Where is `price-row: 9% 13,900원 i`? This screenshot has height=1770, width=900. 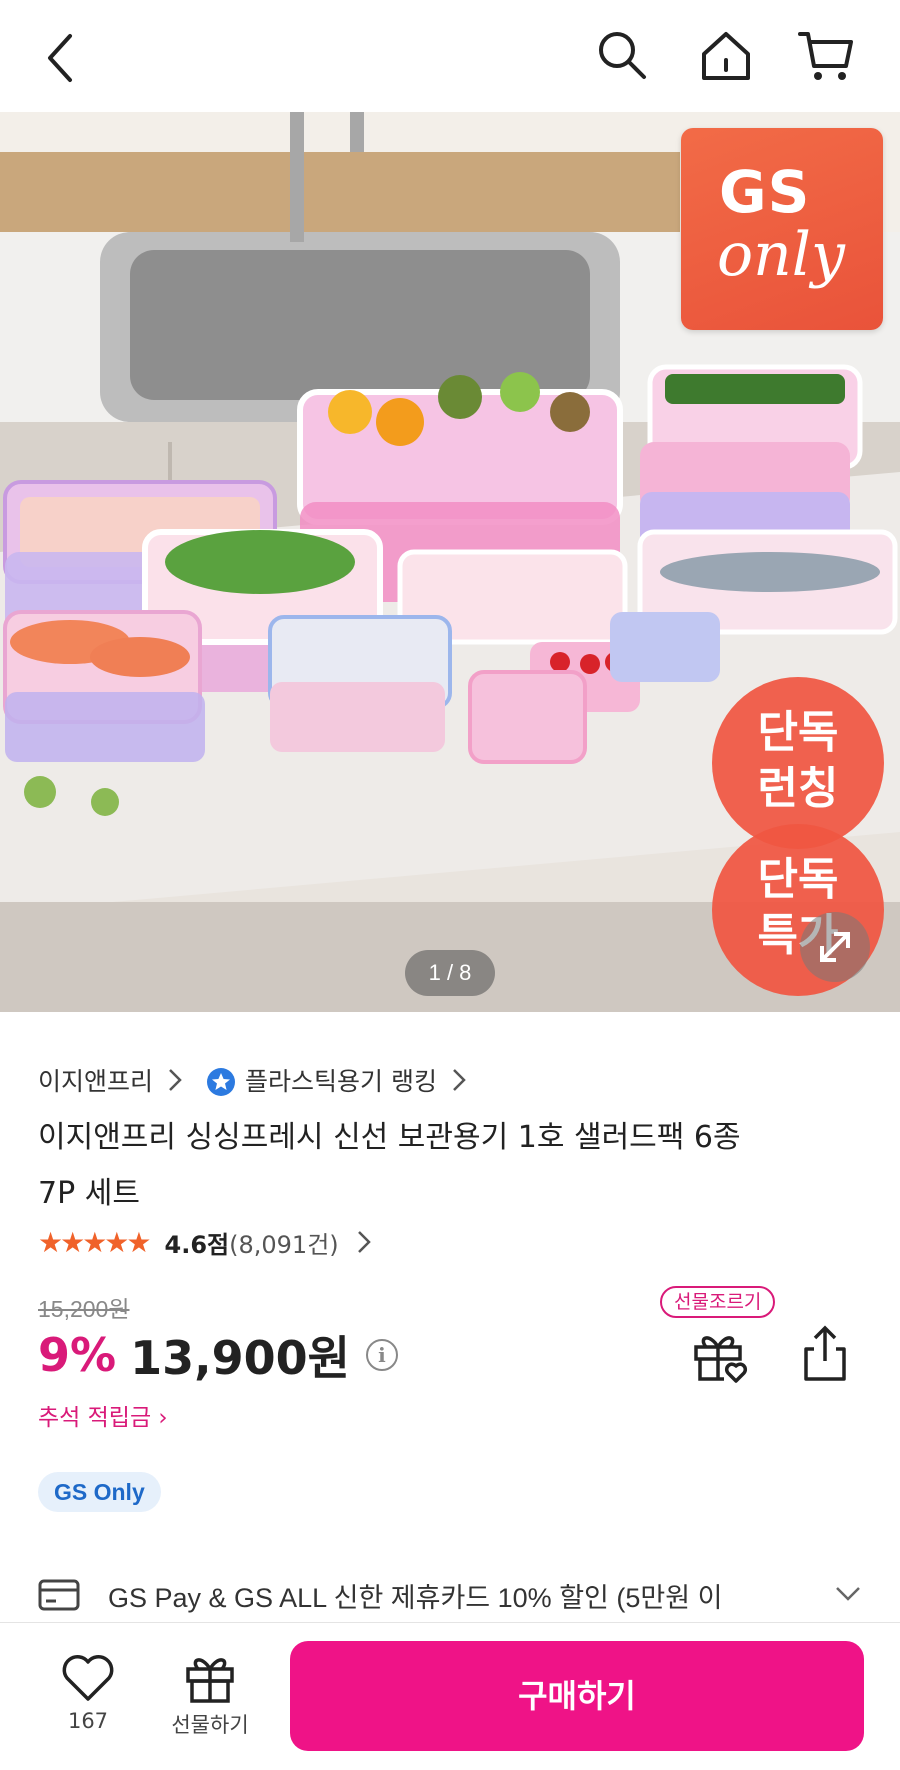
price-row: 9% 13,900원 i is located at coordinates (218, 1355).